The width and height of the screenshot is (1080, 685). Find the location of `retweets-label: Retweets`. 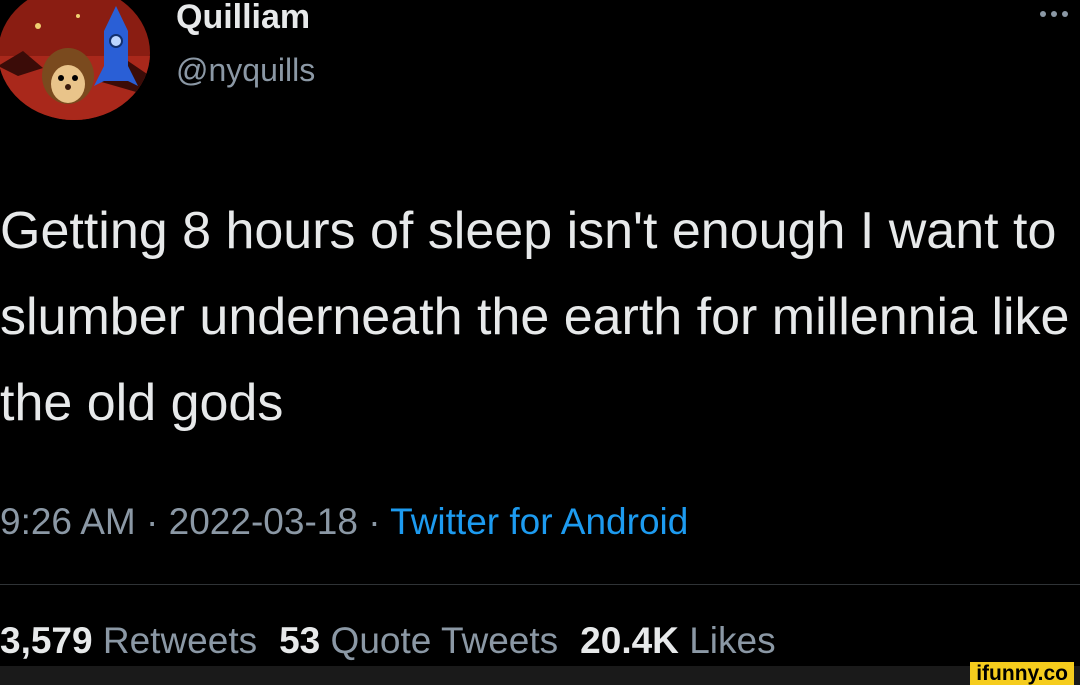

retweets-label: Retweets is located at coordinates (180, 640).